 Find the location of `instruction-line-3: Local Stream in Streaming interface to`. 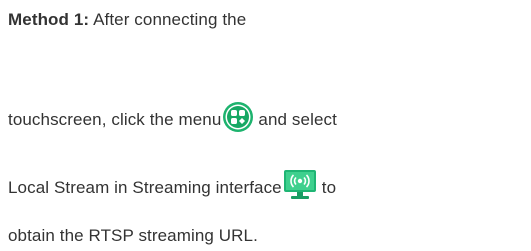

instruction-line-3: Local Stream in Streaming interface to is located at coordinates (172, 183).